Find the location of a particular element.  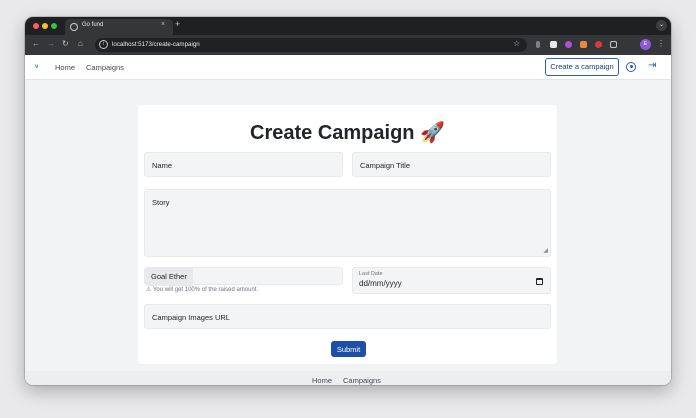

globe-icon is located at coordinates (74, 27).